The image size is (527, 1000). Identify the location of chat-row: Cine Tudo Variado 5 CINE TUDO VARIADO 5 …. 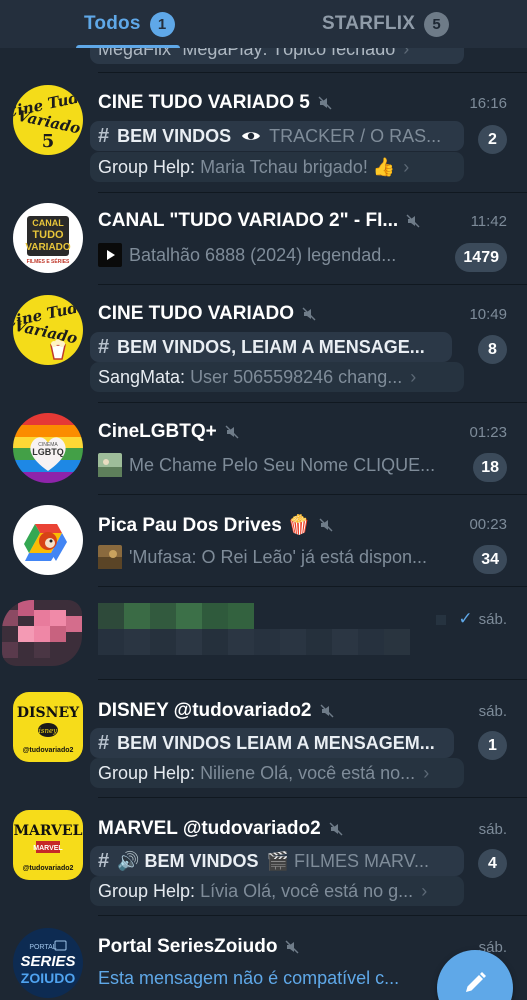
(263, 133).